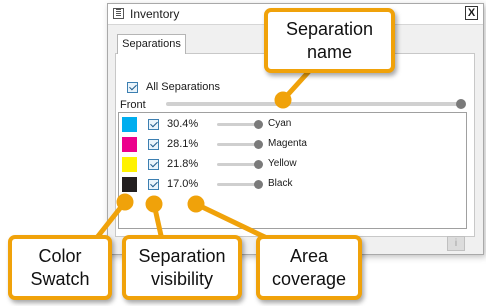 The height and width of the screenshot is (306, 486). I want to click on color-swatch-pointer-dot, so click(125, 202).